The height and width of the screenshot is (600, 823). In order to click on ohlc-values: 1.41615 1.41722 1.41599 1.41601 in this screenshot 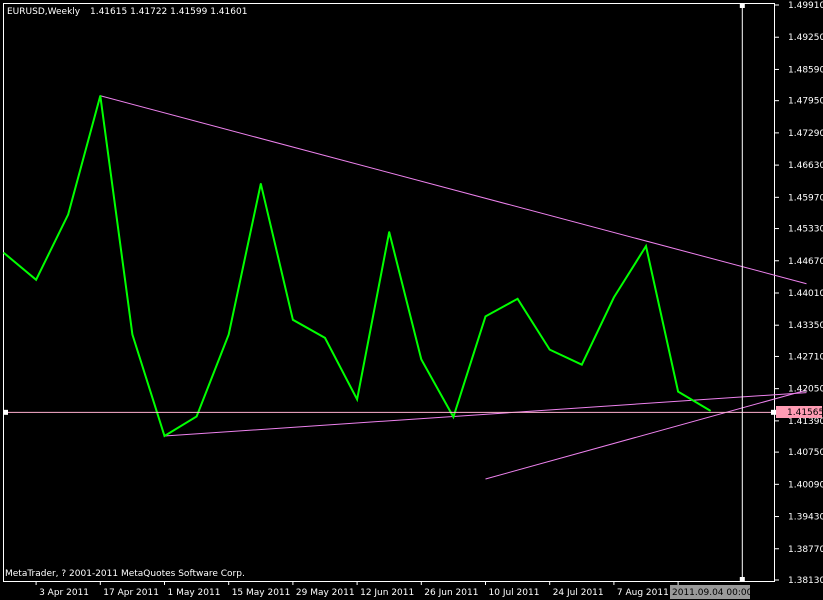, I will do `click(168, 12)`.